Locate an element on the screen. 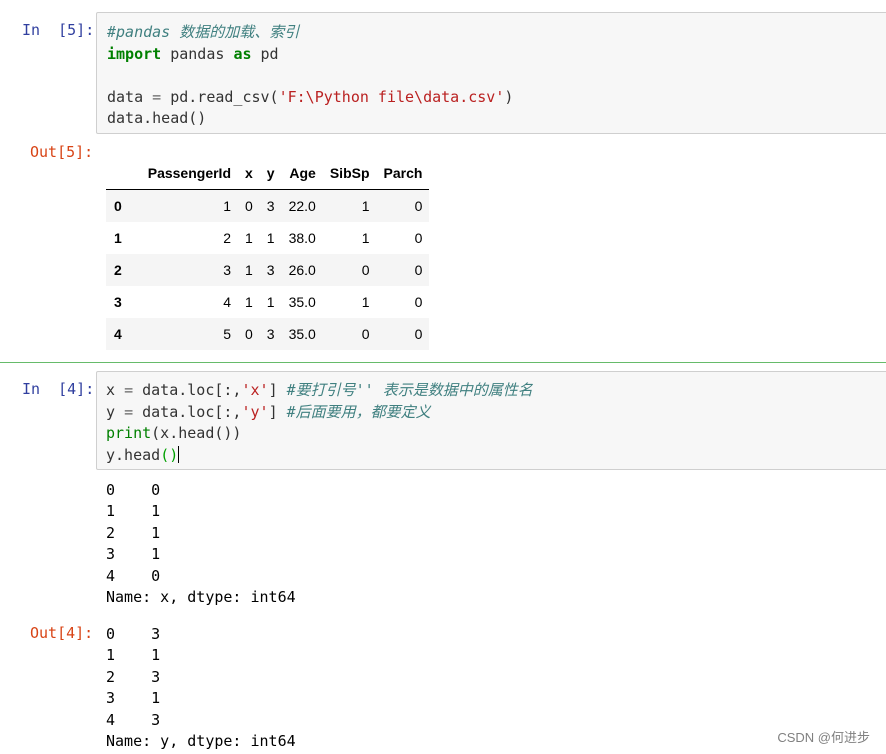 This screenshot has width=886, height=754. table-cell: 26.0 is located at coordinates (302, 270).